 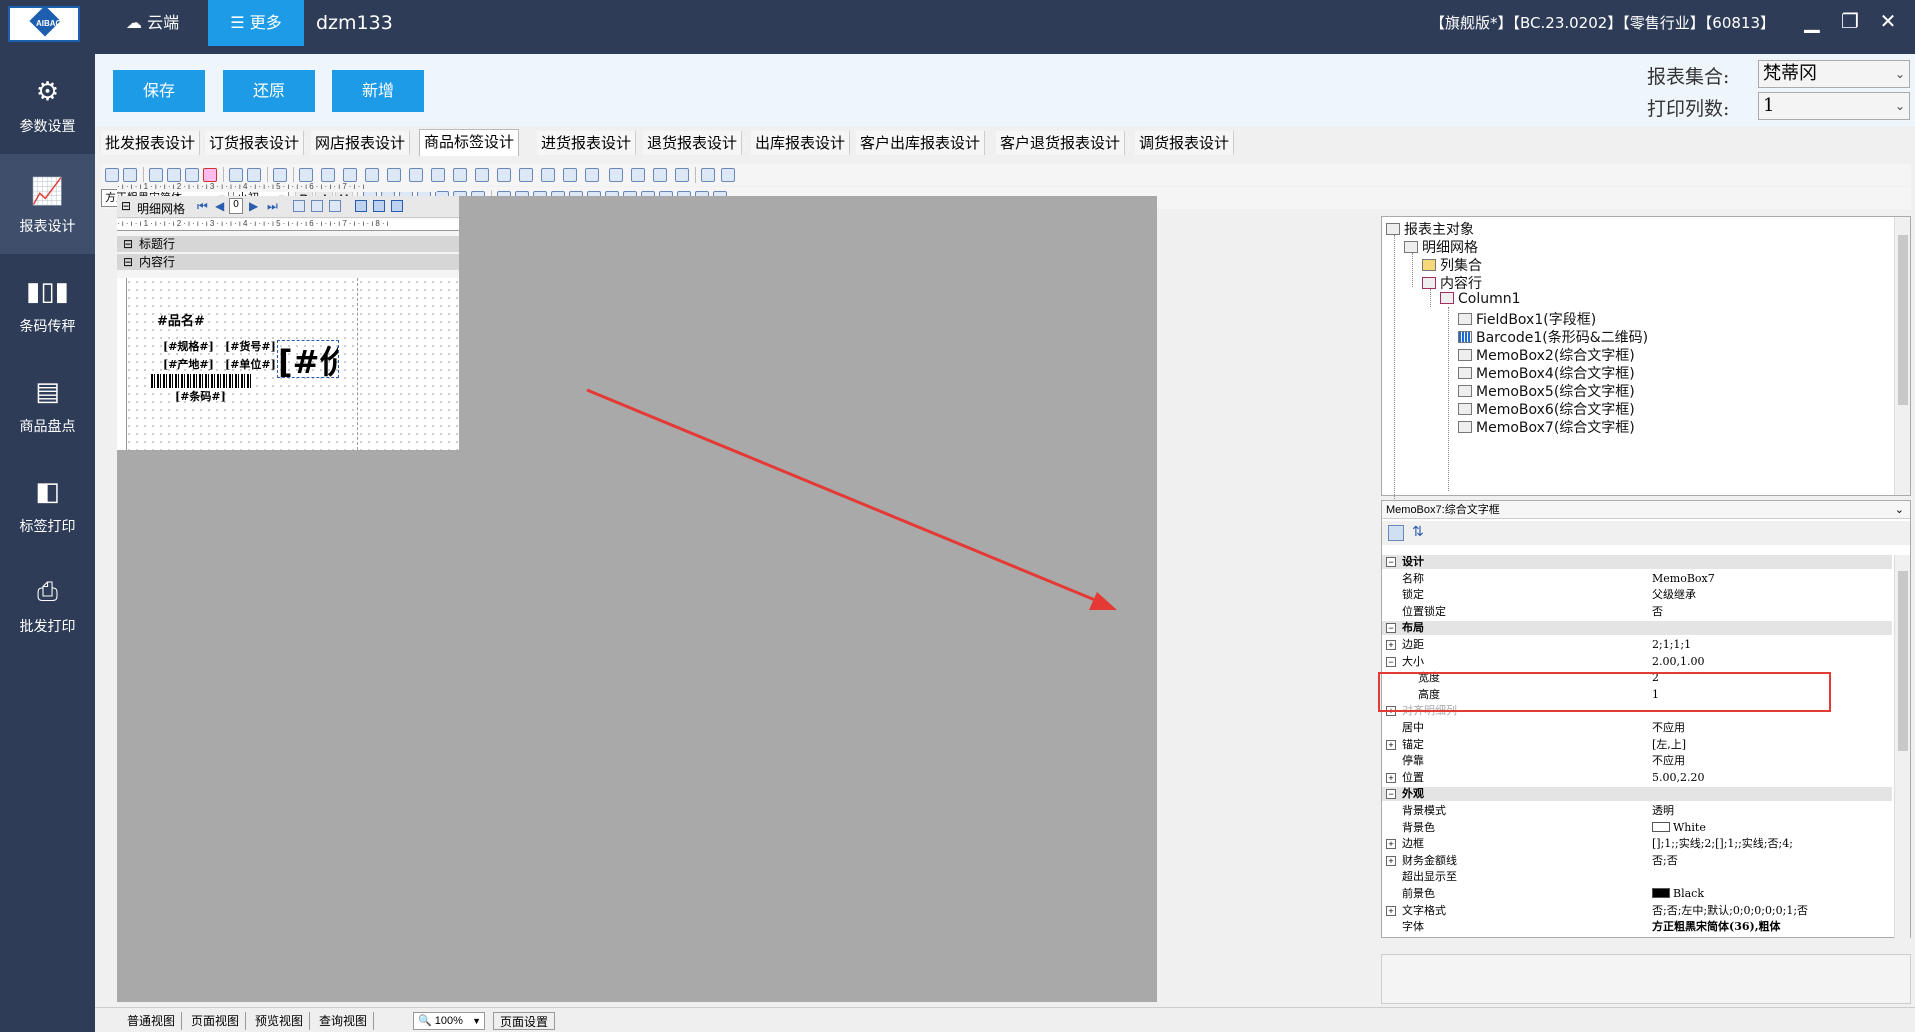 I want to click on sidebar-item-params: ⚙ 参数设置, so click(x=47, y=104).